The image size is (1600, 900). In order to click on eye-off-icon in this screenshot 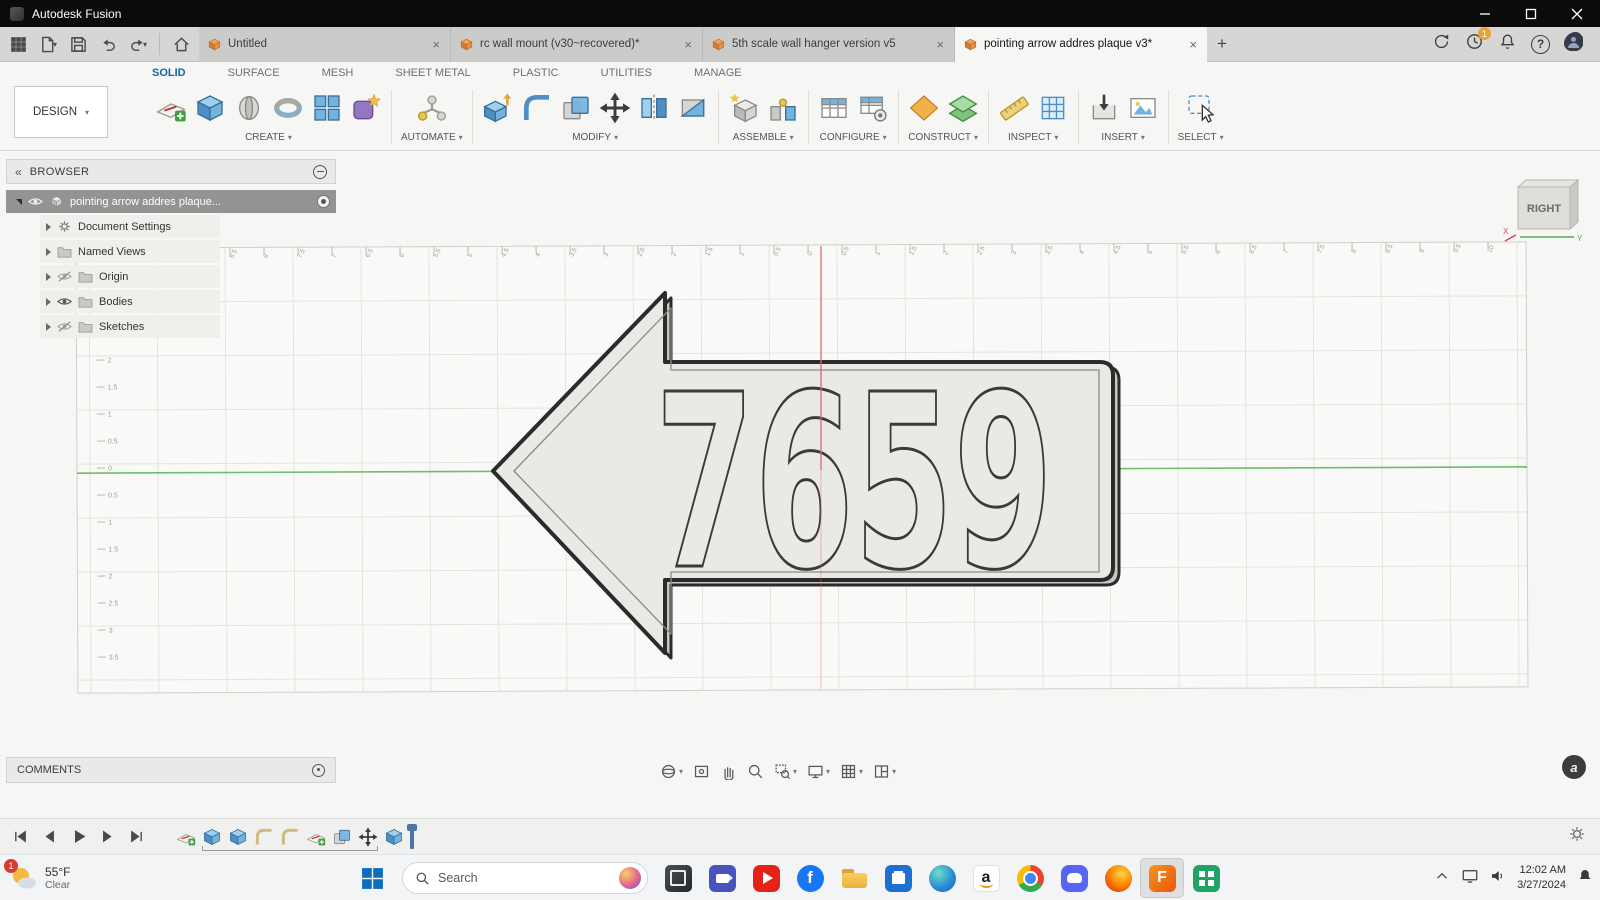, I will do `click(64, 276)`.